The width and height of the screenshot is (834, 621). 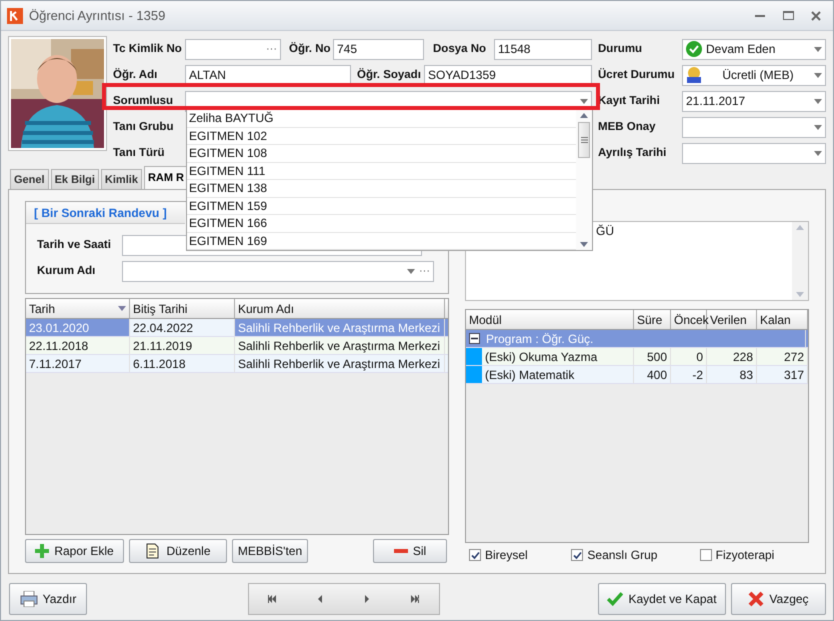 I want to click on dropdown-item: EGITMEN 138, so click(x=381, y=189).